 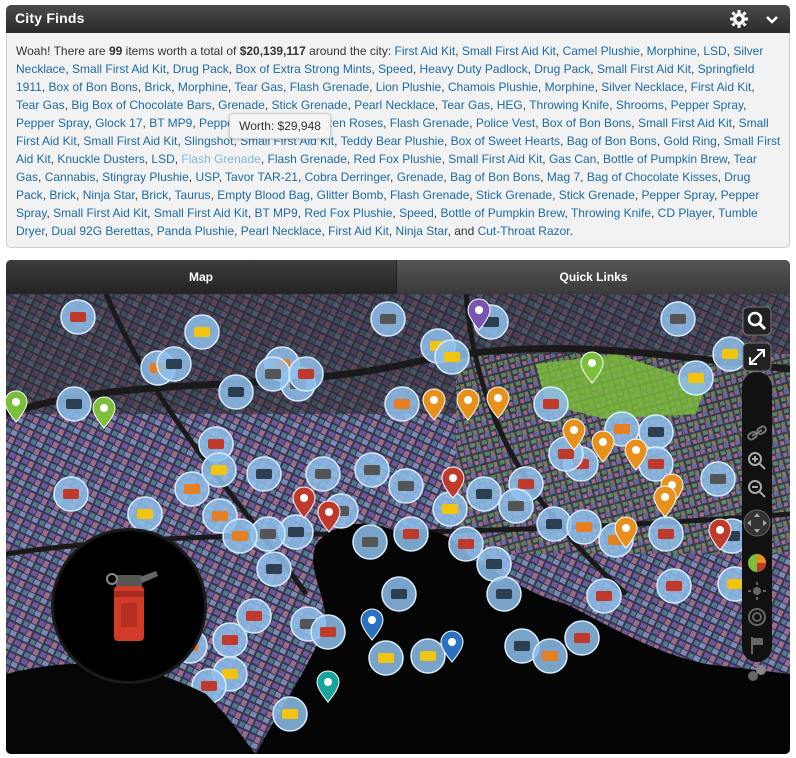 What do you see at coordinates (757, 645) in the screenshot?
I see `flag-icon` at bounding box center [757, 645].